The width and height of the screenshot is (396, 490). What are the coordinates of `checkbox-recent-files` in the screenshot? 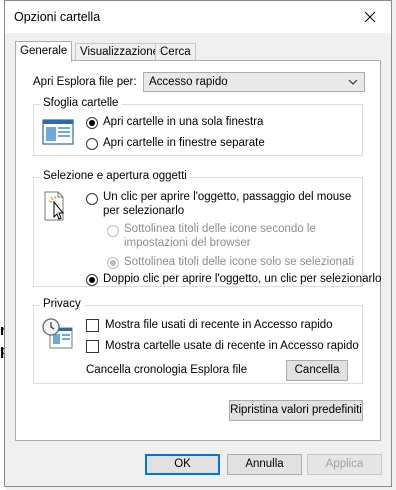 It's located at (92, 325).